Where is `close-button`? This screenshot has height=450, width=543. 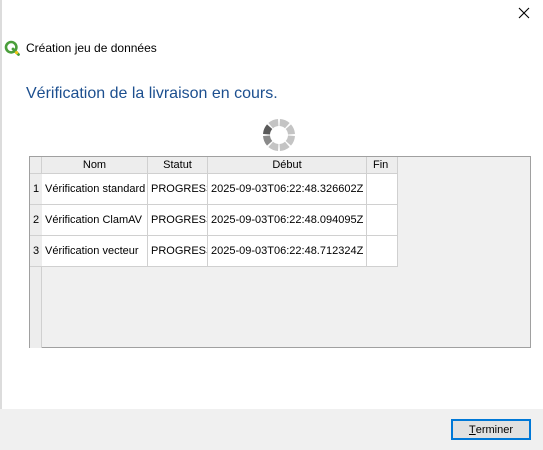 close-button is located at coordinates (524, 13).